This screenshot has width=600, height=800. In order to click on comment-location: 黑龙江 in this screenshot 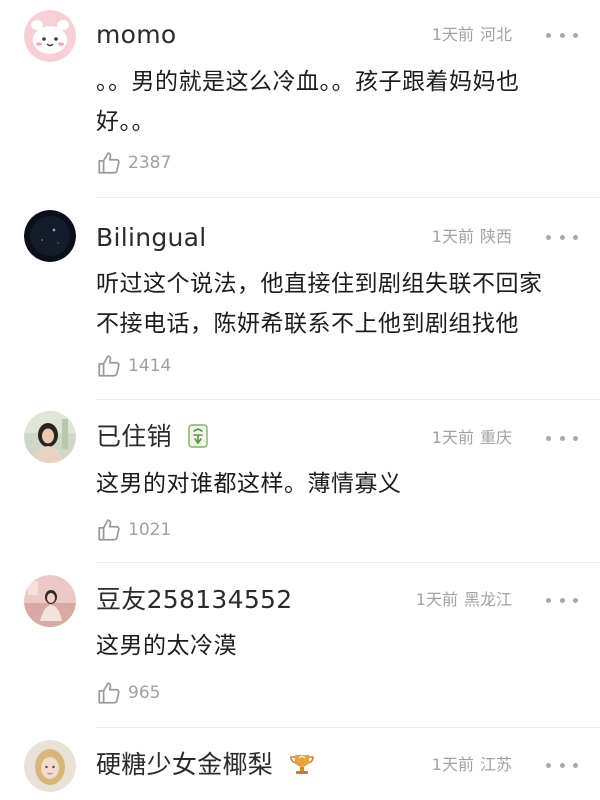, I will do `click(487, 599)`.